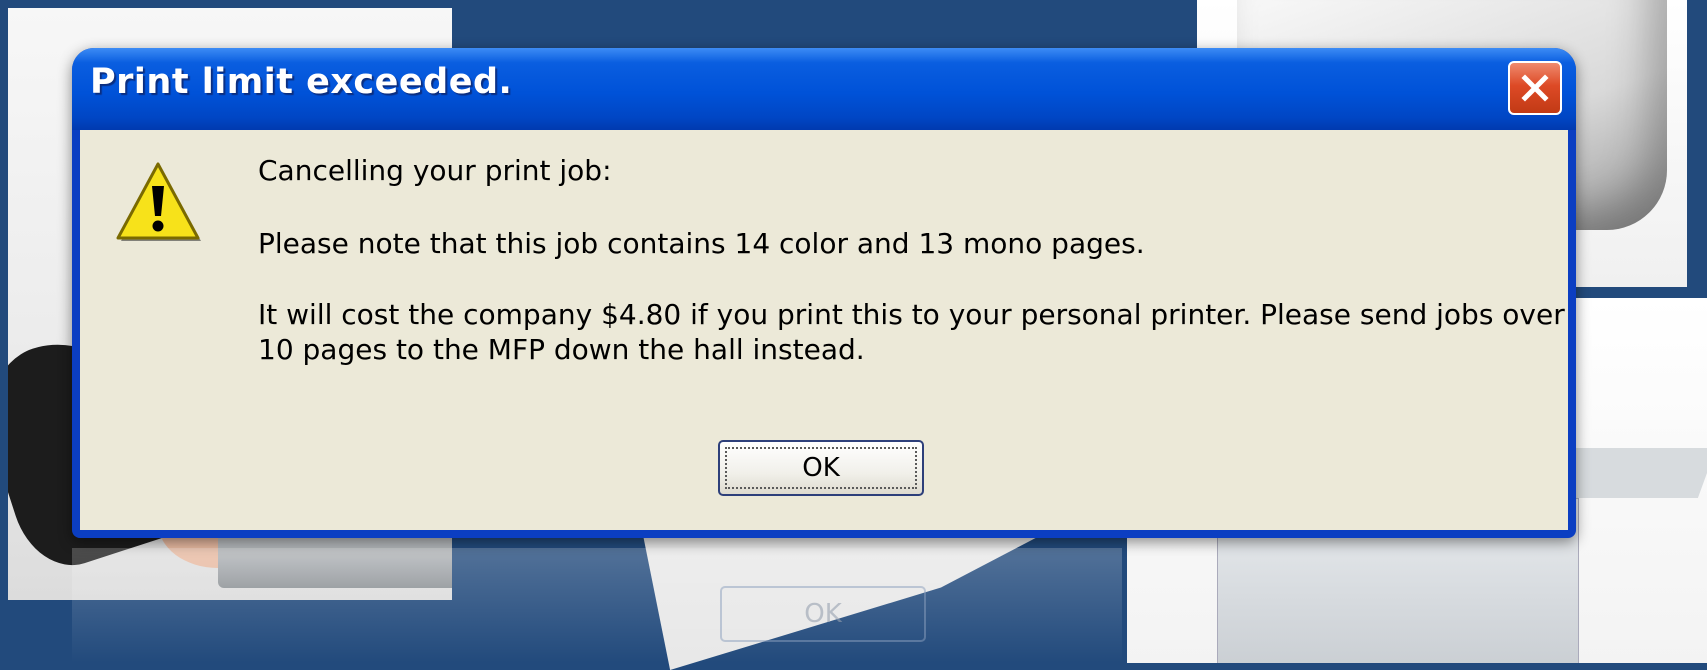  Describe the element at coordinates (823, 614) in the screenshot. I see `reflected-ok-label: OK` at that location.